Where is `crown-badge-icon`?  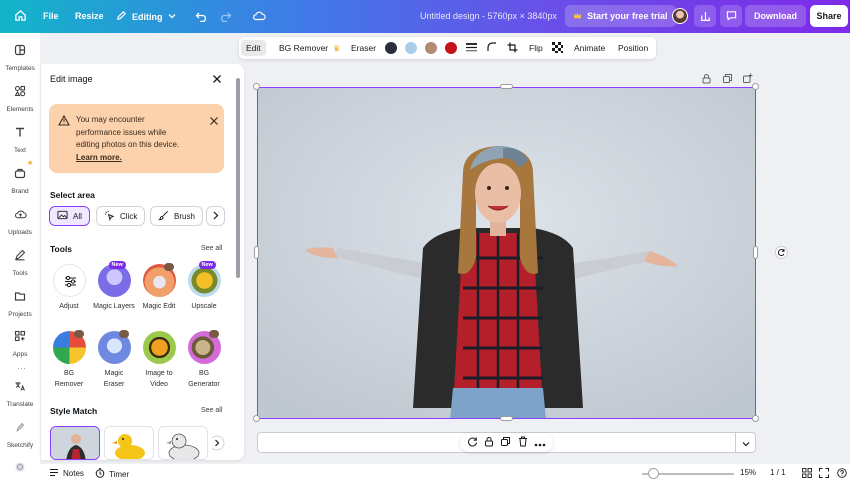
crown-badge-icon is located at coordinates (123, 334).